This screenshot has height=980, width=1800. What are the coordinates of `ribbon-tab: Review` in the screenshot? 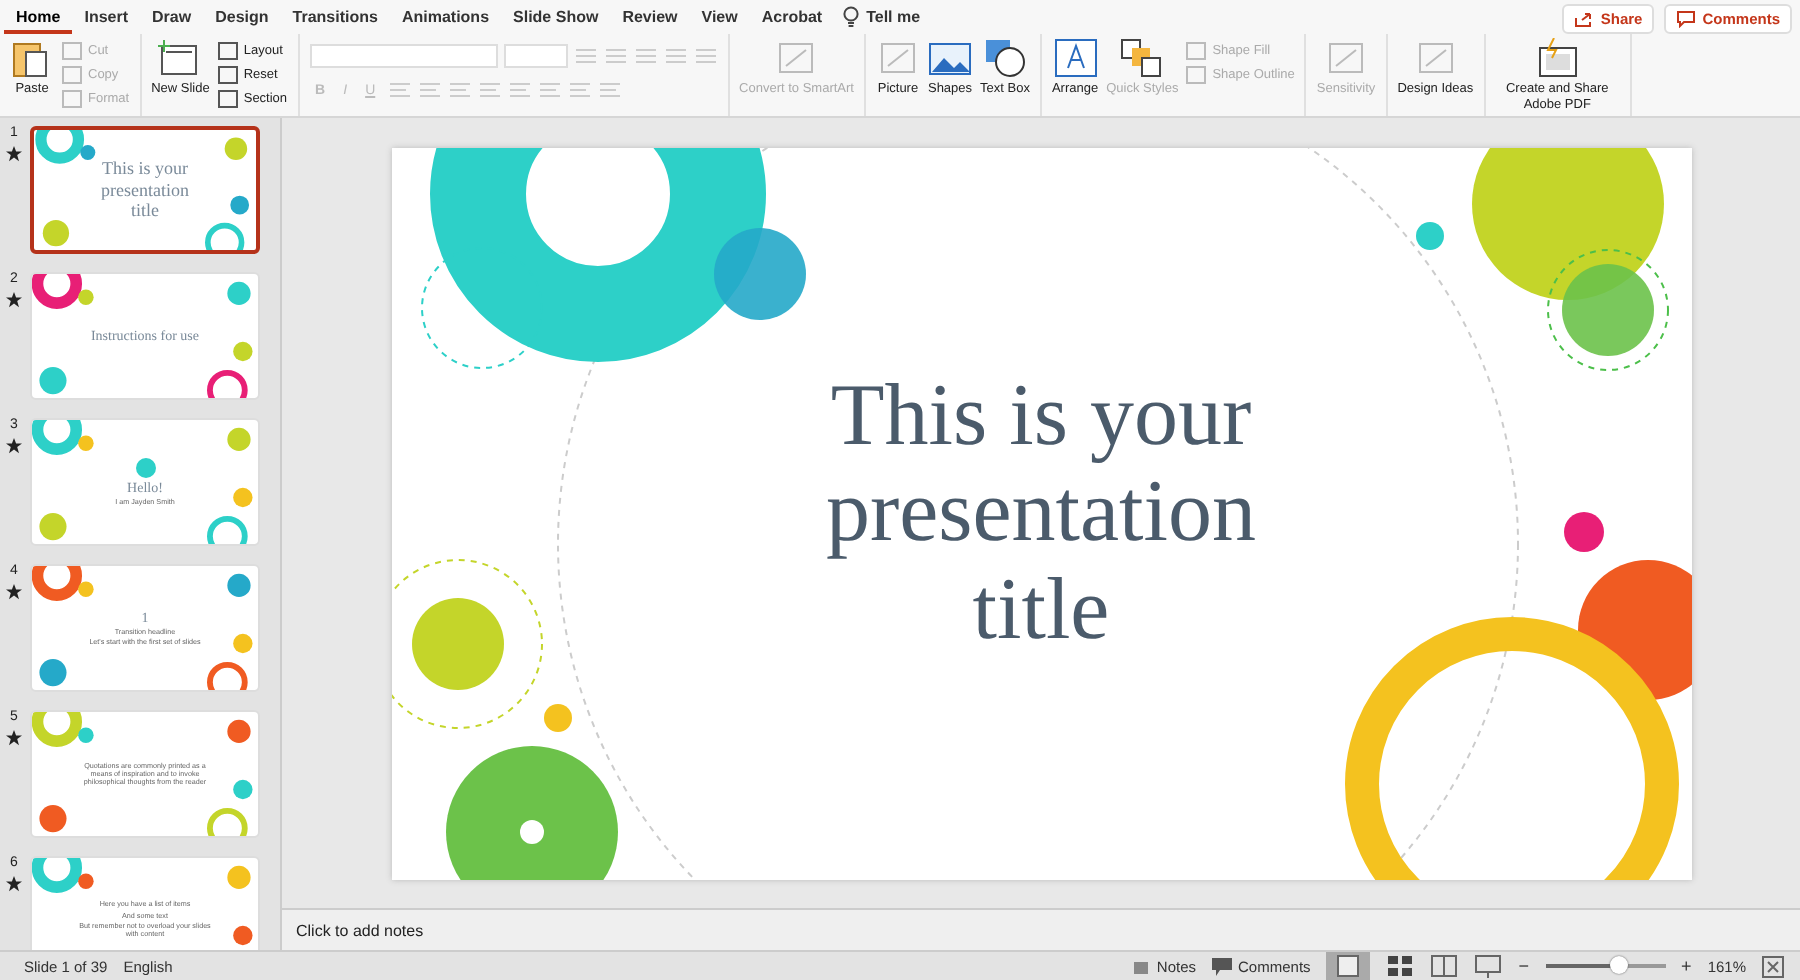 It's located at (650, 17).